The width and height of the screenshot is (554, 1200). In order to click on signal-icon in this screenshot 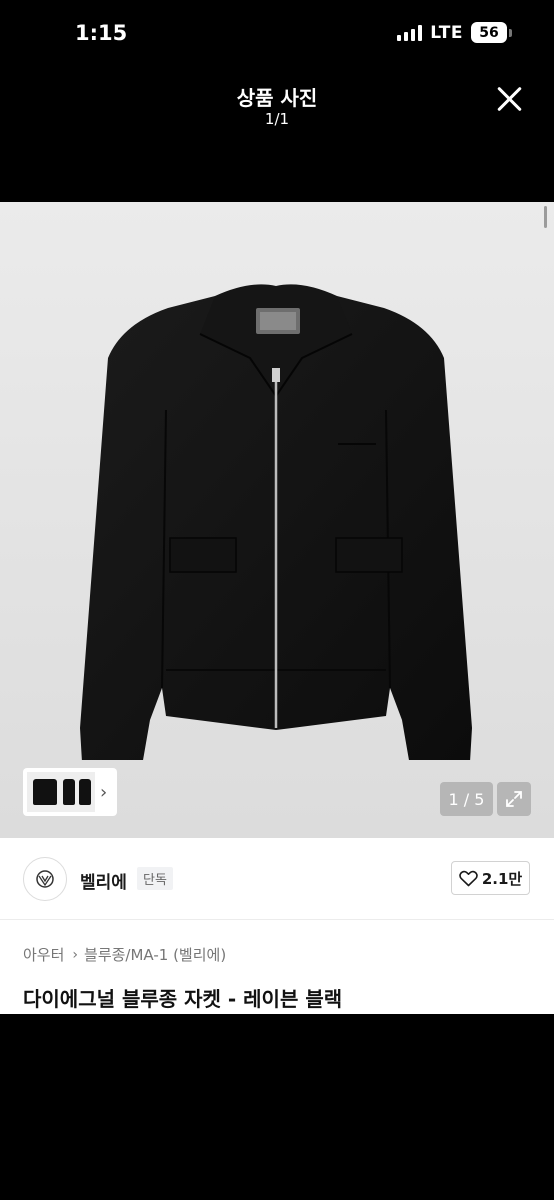, I will do `click(410, 32)`.